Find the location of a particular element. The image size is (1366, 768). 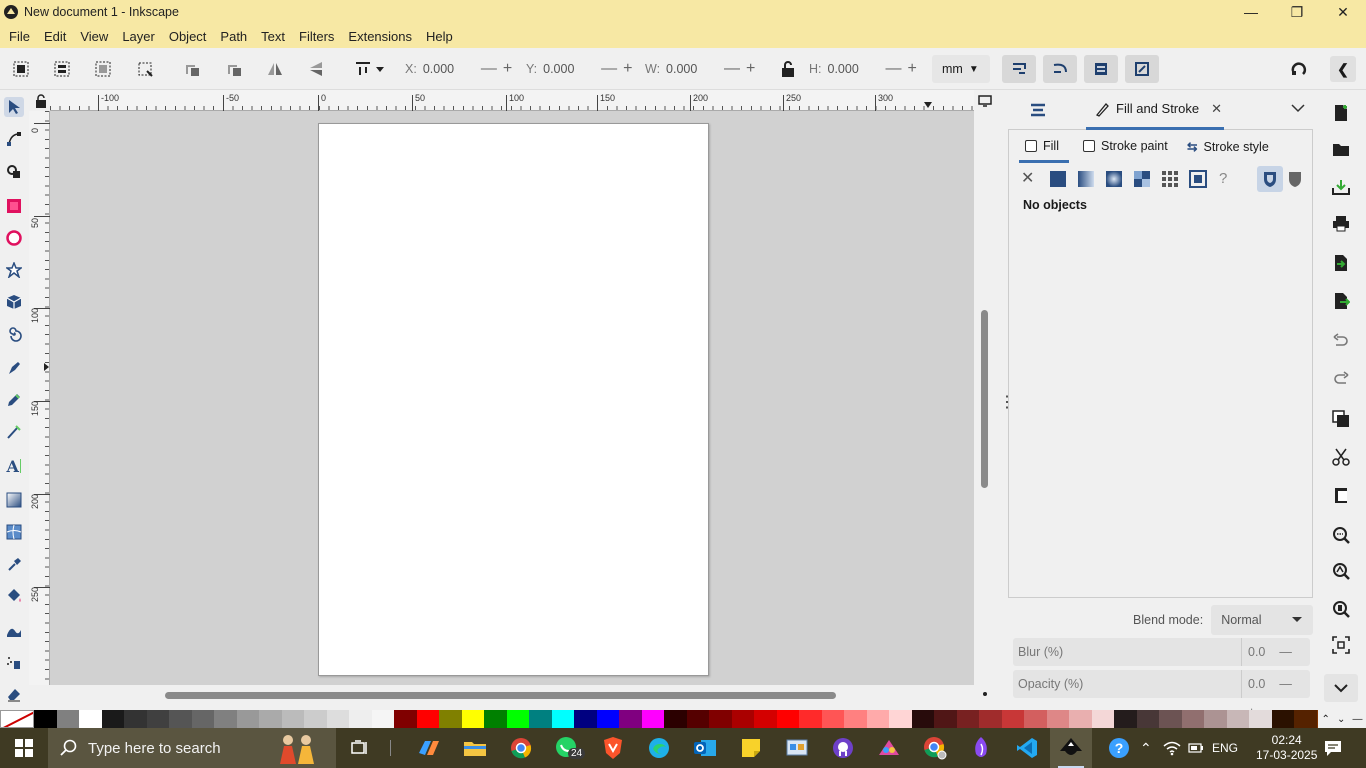

snap-popover-button: ❮ is located at coordinates (1343, 69).